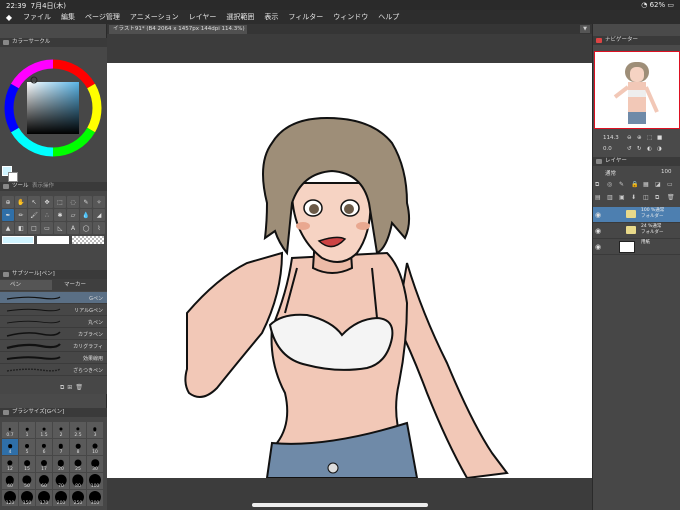  What do you see at coordinates (612, 200) in the screenshot?
I see `new-vector-layer-icon: ▥` at bounding box center [612, 200].